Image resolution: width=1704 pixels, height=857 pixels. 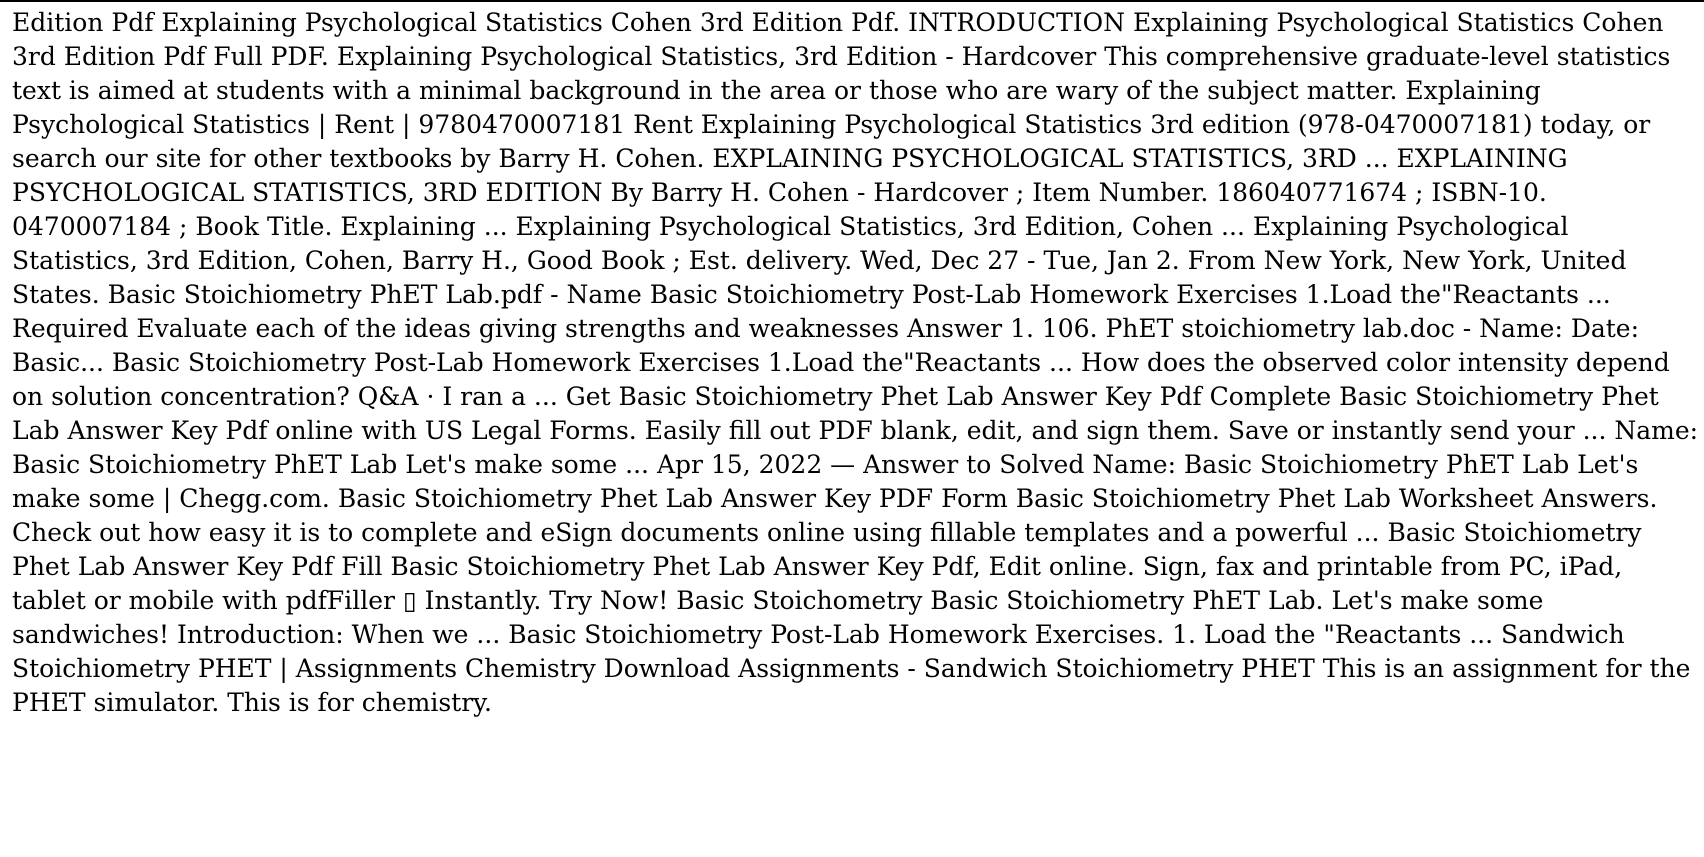 I want to click on top-rule-divider, so click(x=852, y=1).